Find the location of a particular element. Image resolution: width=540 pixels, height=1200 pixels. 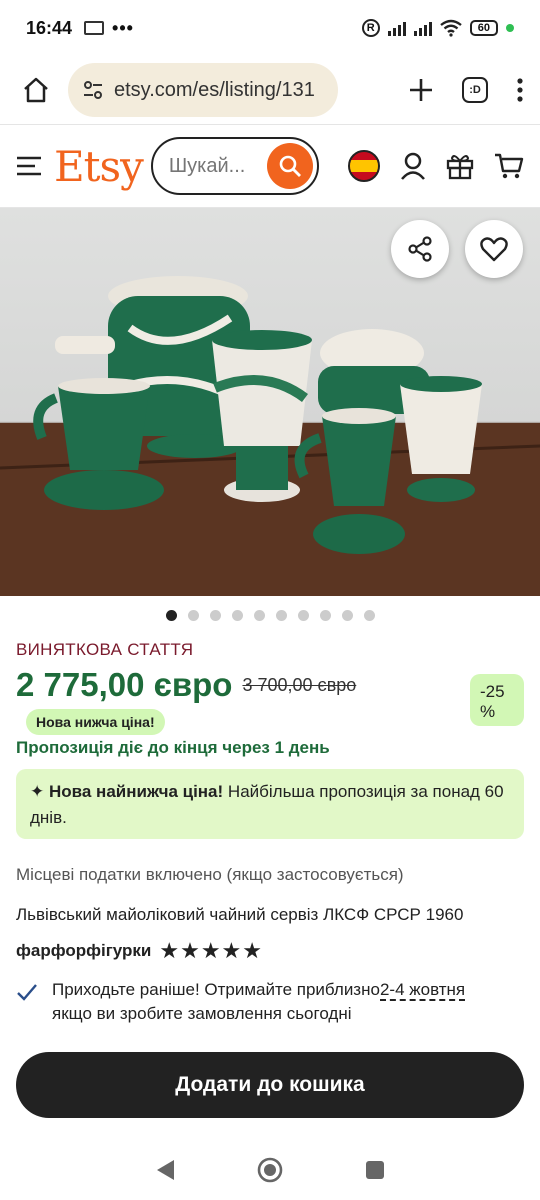

add-to-cart-button: Додати до кошика is located at coordinates (270, 1085).